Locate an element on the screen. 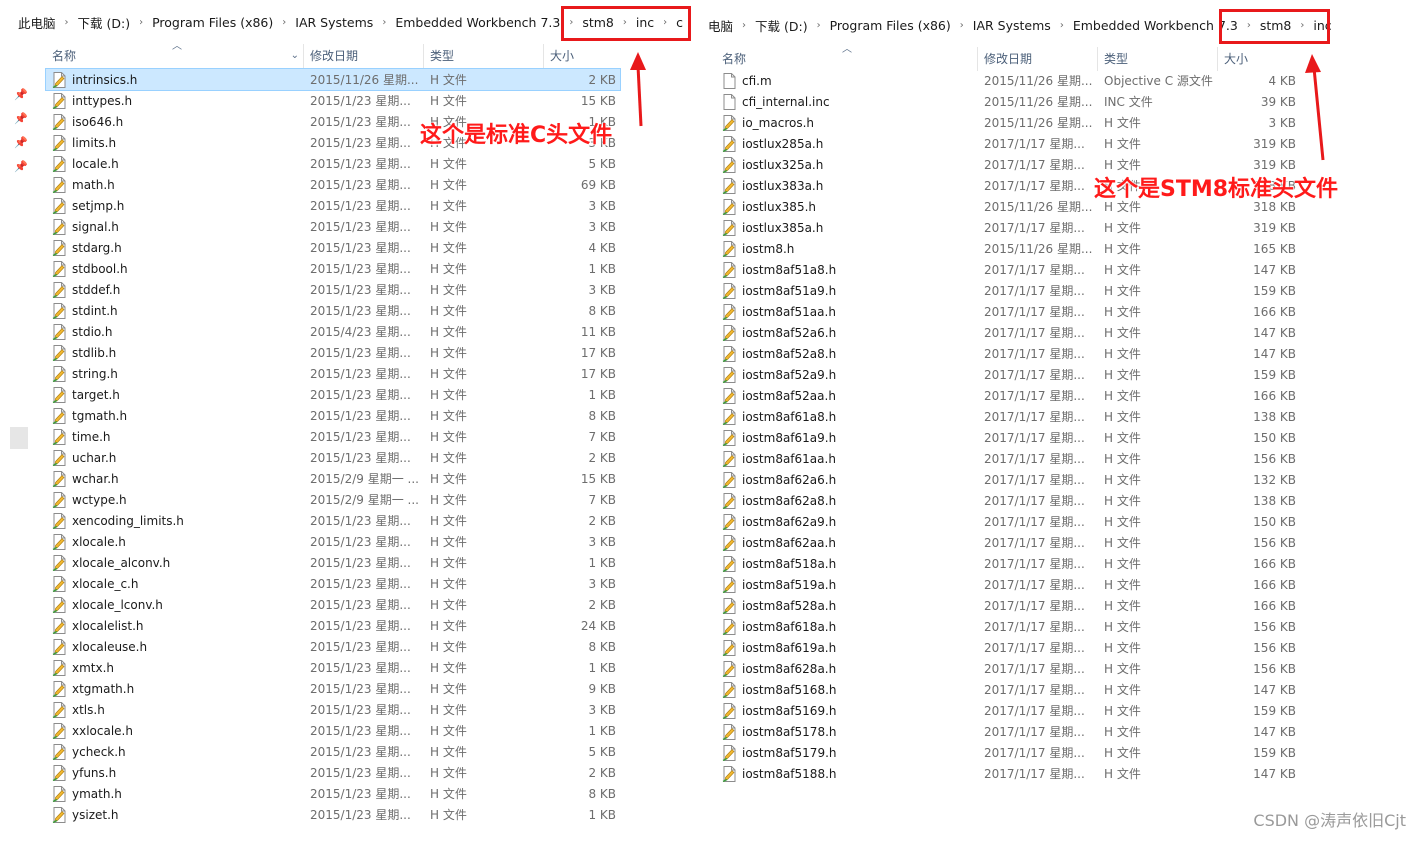 The width and height of the screenshot is (1422, 841). annotation-label: 这个是标准C头文件 is located at coordinates (516, 135).